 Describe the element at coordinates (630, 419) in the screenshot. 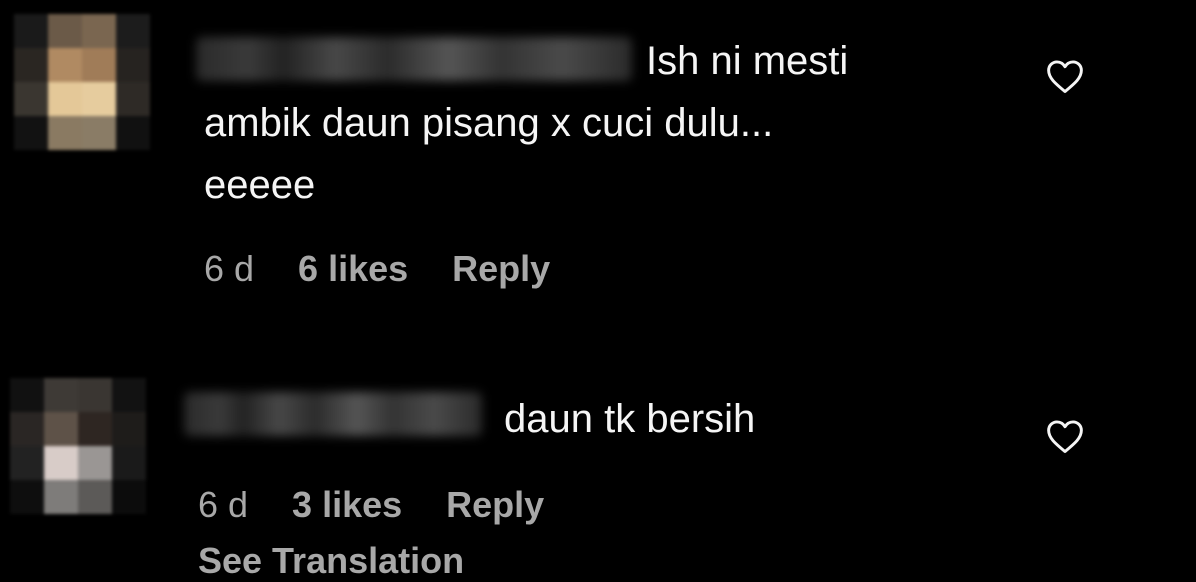

I see `comment-text-line: daun tk bersih` at that location.